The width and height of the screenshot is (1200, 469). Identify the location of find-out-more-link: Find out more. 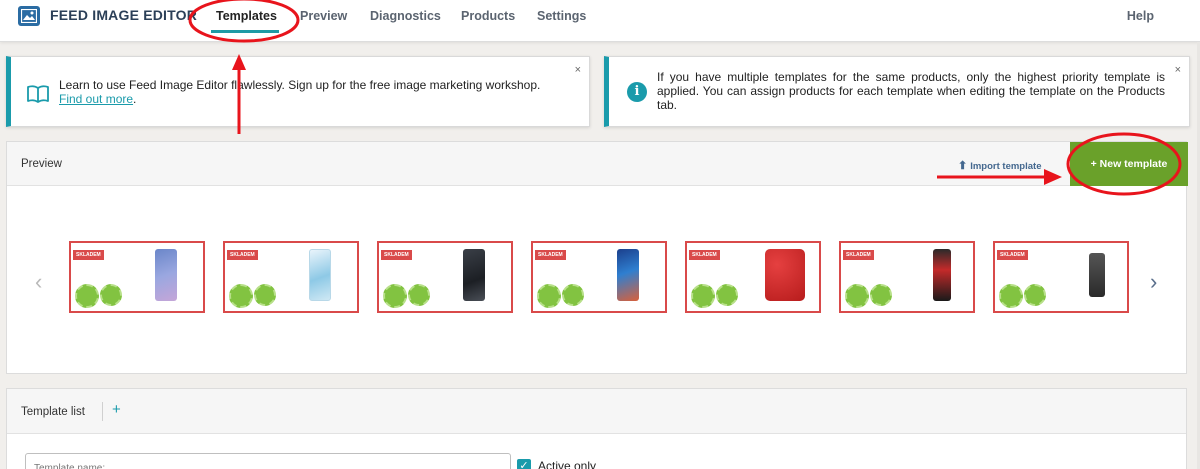
(96, 99).